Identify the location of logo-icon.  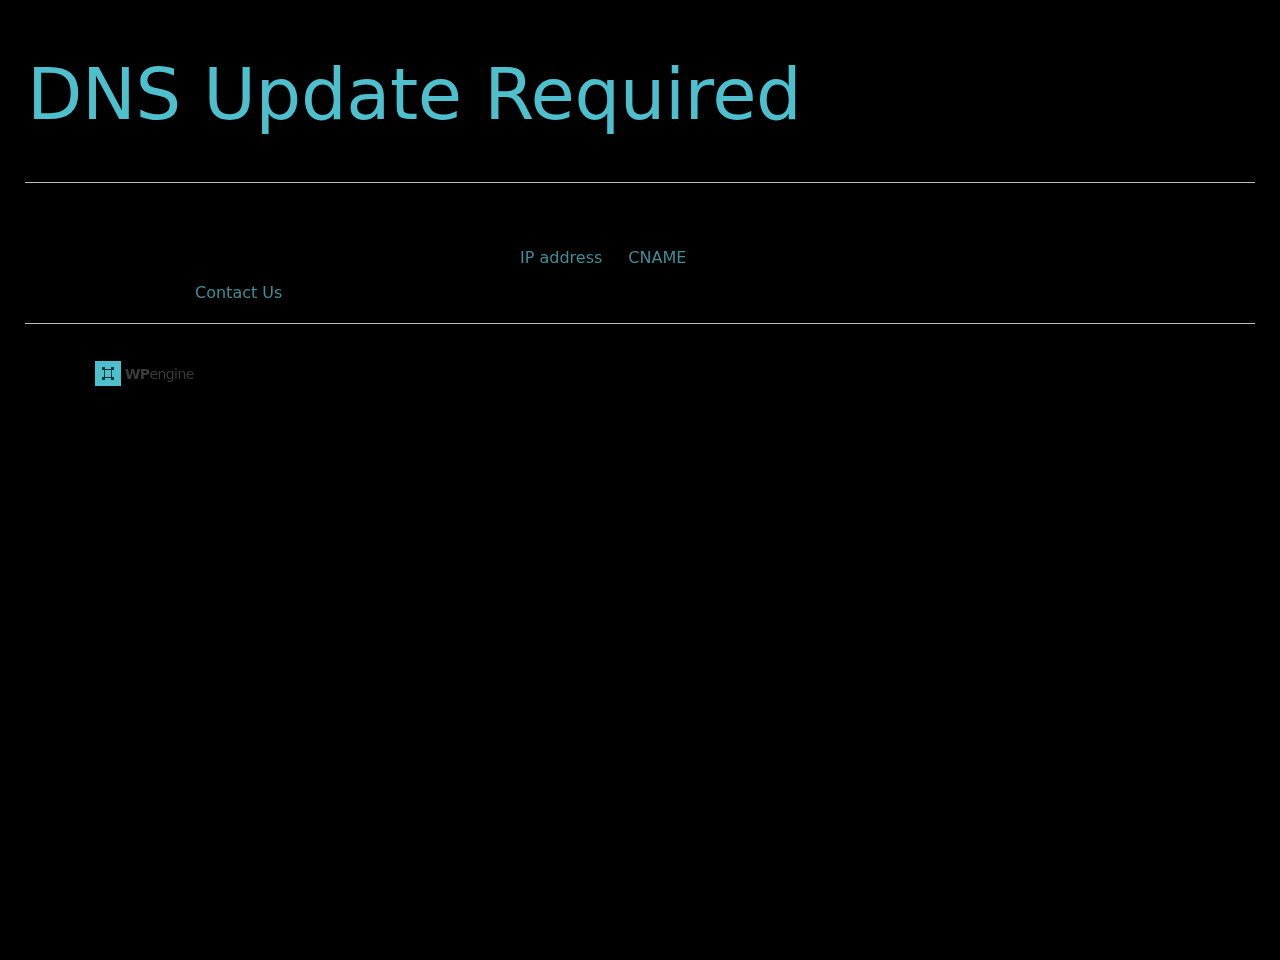
(108, 374).